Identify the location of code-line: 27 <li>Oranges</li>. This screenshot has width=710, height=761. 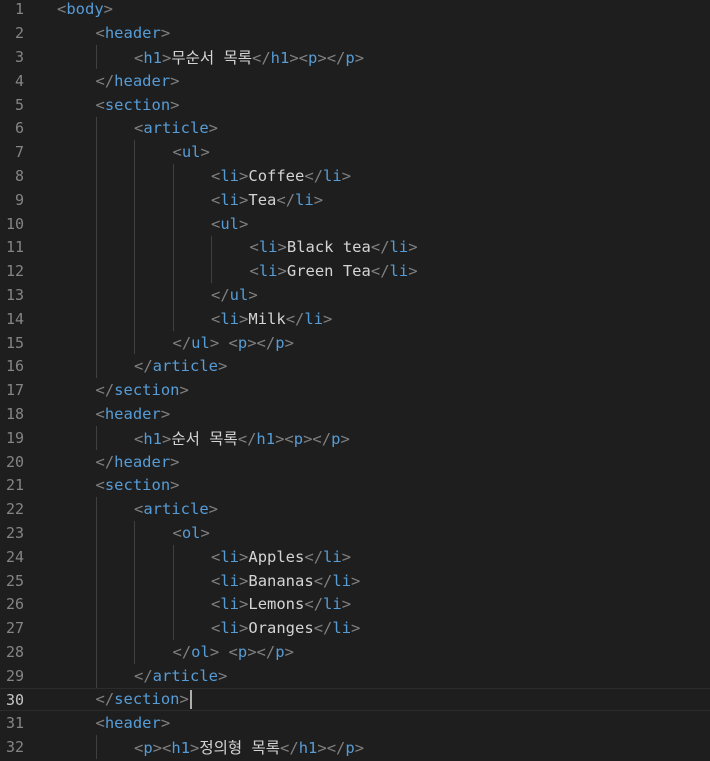
(355, 628).